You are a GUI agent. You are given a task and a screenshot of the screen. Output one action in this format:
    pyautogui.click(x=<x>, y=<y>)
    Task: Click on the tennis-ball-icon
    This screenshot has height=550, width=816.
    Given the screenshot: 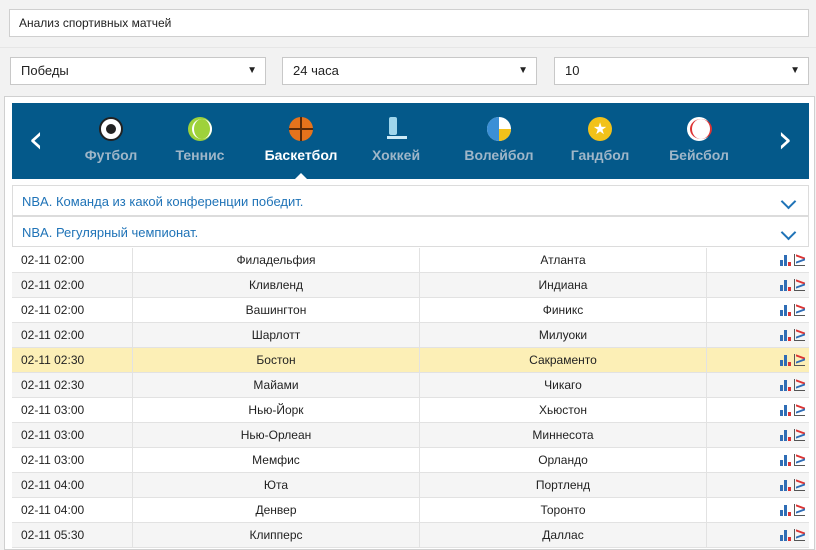 What is the action you would take?
    pyautogui.click(x=200, y=129)
    